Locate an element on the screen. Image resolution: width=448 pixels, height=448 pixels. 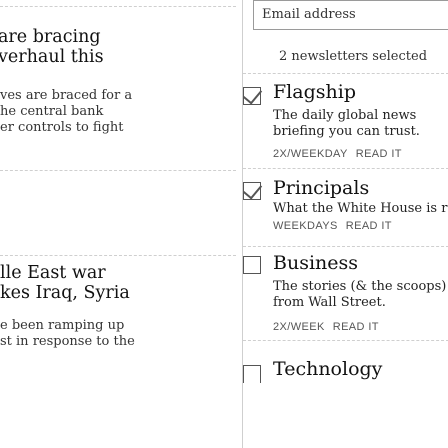
newsletter-frequency: 2X/WEEKDAY is located at coordinates (310, 154).